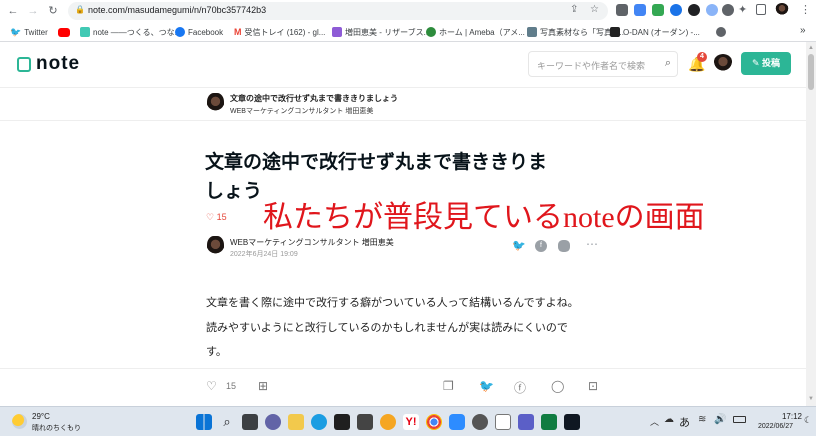 Image resolution: width=816 pixels, height=436 pixels. I want to click on teams-icon, so click(526, 422).